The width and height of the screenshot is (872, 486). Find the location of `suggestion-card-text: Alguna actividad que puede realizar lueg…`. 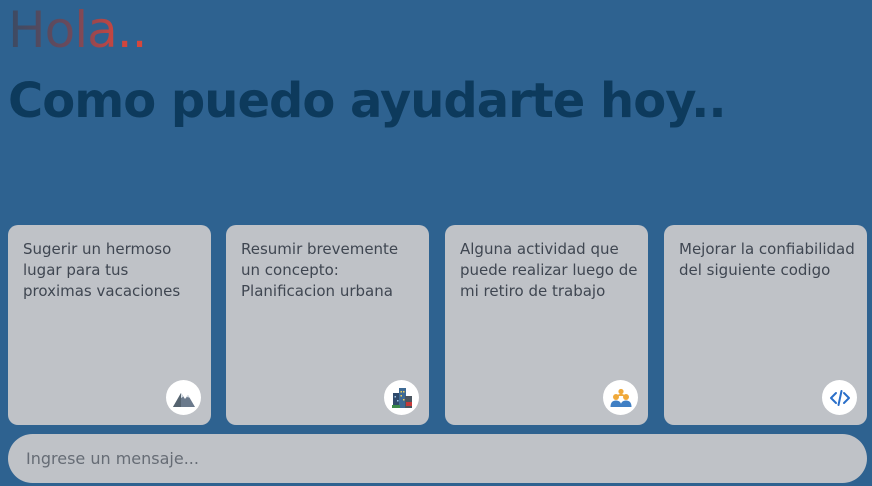

suggestion-card-text: Alguna actividad que puede realizar lueg… is located at coordinates (549, 270).